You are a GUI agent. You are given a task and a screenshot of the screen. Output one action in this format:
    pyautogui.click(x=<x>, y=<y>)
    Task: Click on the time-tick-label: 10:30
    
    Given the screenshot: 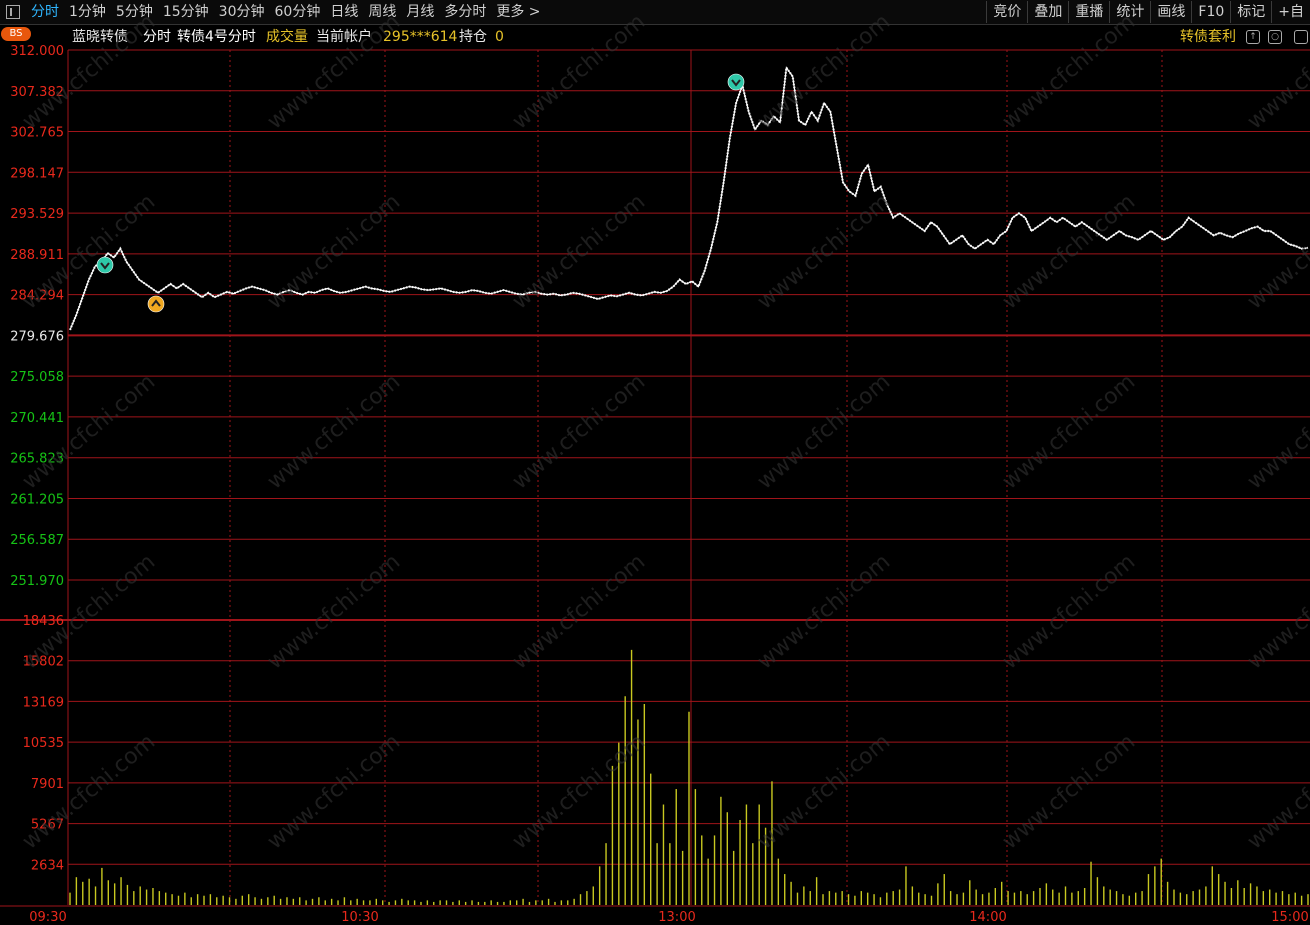 What is the action you would take?
    pyautogui.click(x=359, y=917)
    